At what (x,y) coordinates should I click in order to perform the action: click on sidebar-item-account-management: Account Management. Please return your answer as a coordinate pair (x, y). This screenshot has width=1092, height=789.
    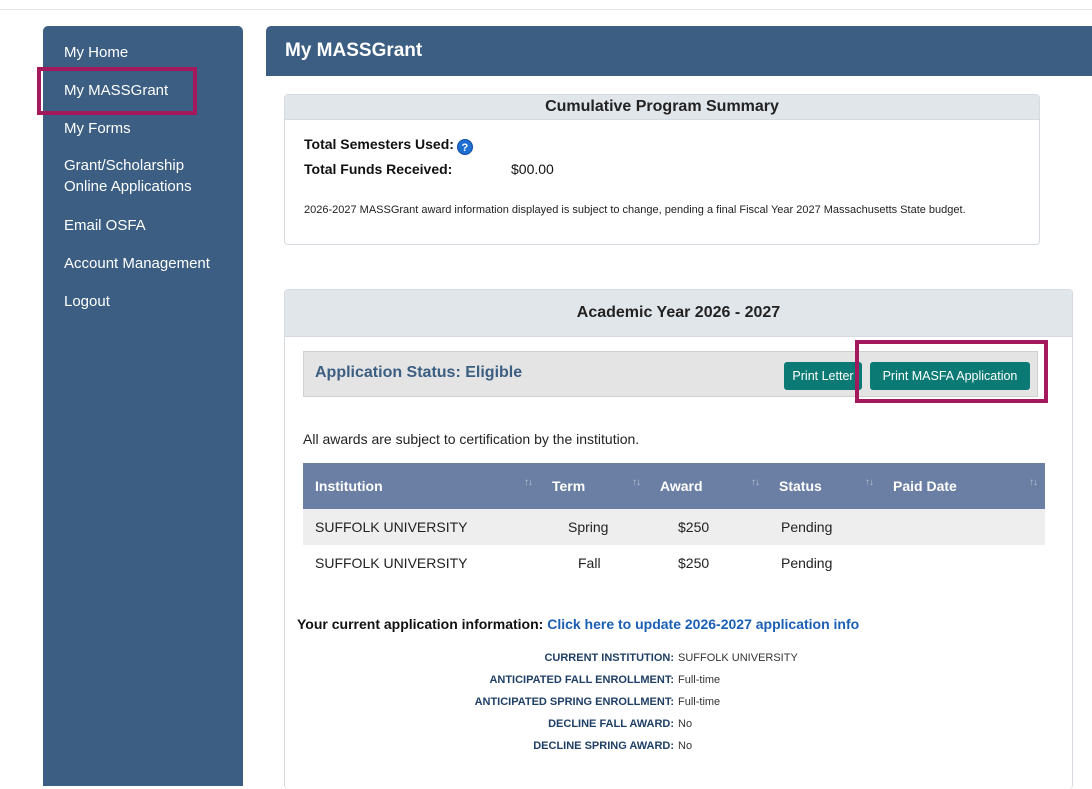
    Looking at the image, I should click on (137, 264).